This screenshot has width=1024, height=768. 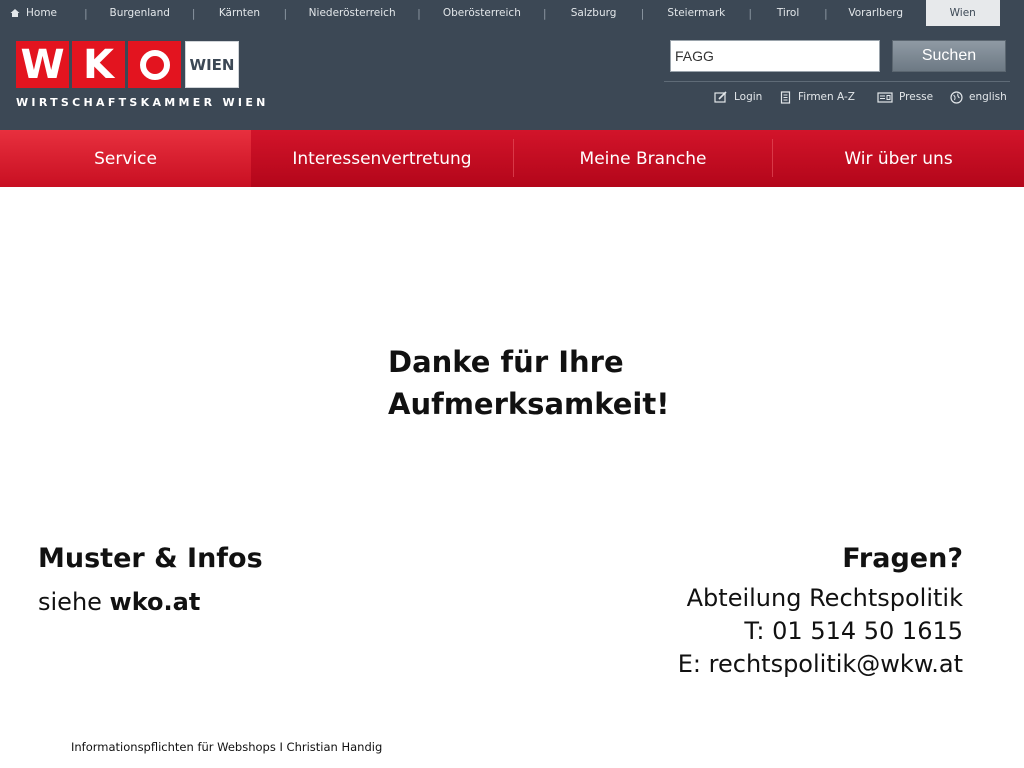 What do you see at coordinates (15, 13) in the screenshot?
I see `home-icon` at bounding box center [15, 13].